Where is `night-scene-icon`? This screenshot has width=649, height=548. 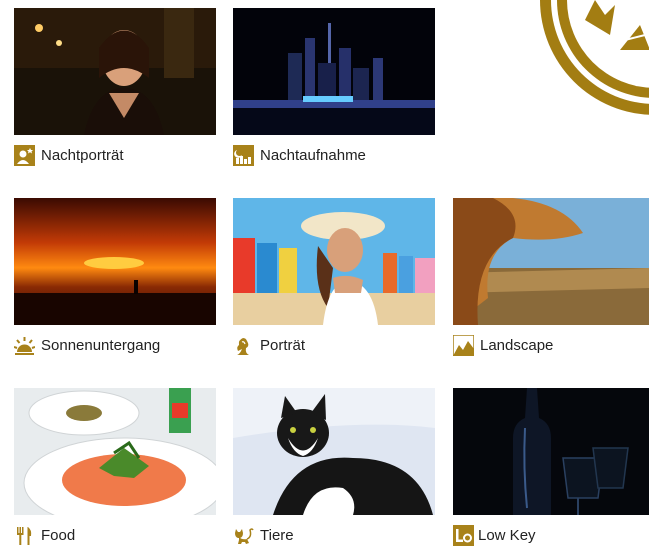 night-scene-icon is located at coordinates (243, 155).